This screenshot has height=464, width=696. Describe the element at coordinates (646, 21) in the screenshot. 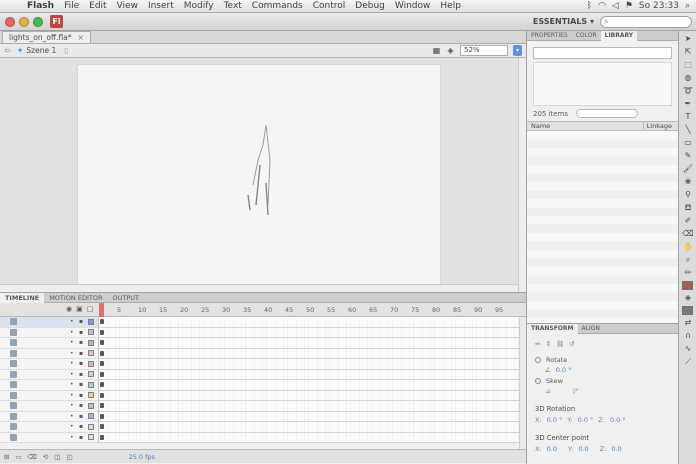

I see `help-search-input: ⌕` at that location.